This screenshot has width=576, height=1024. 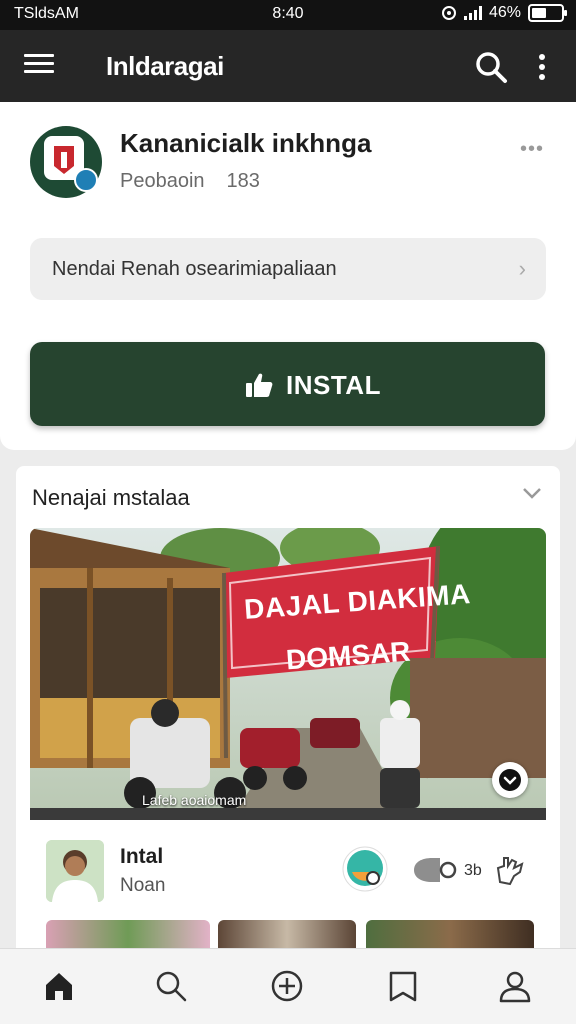 I want to click on verified-badge-icon, so click(x=86, y=180).